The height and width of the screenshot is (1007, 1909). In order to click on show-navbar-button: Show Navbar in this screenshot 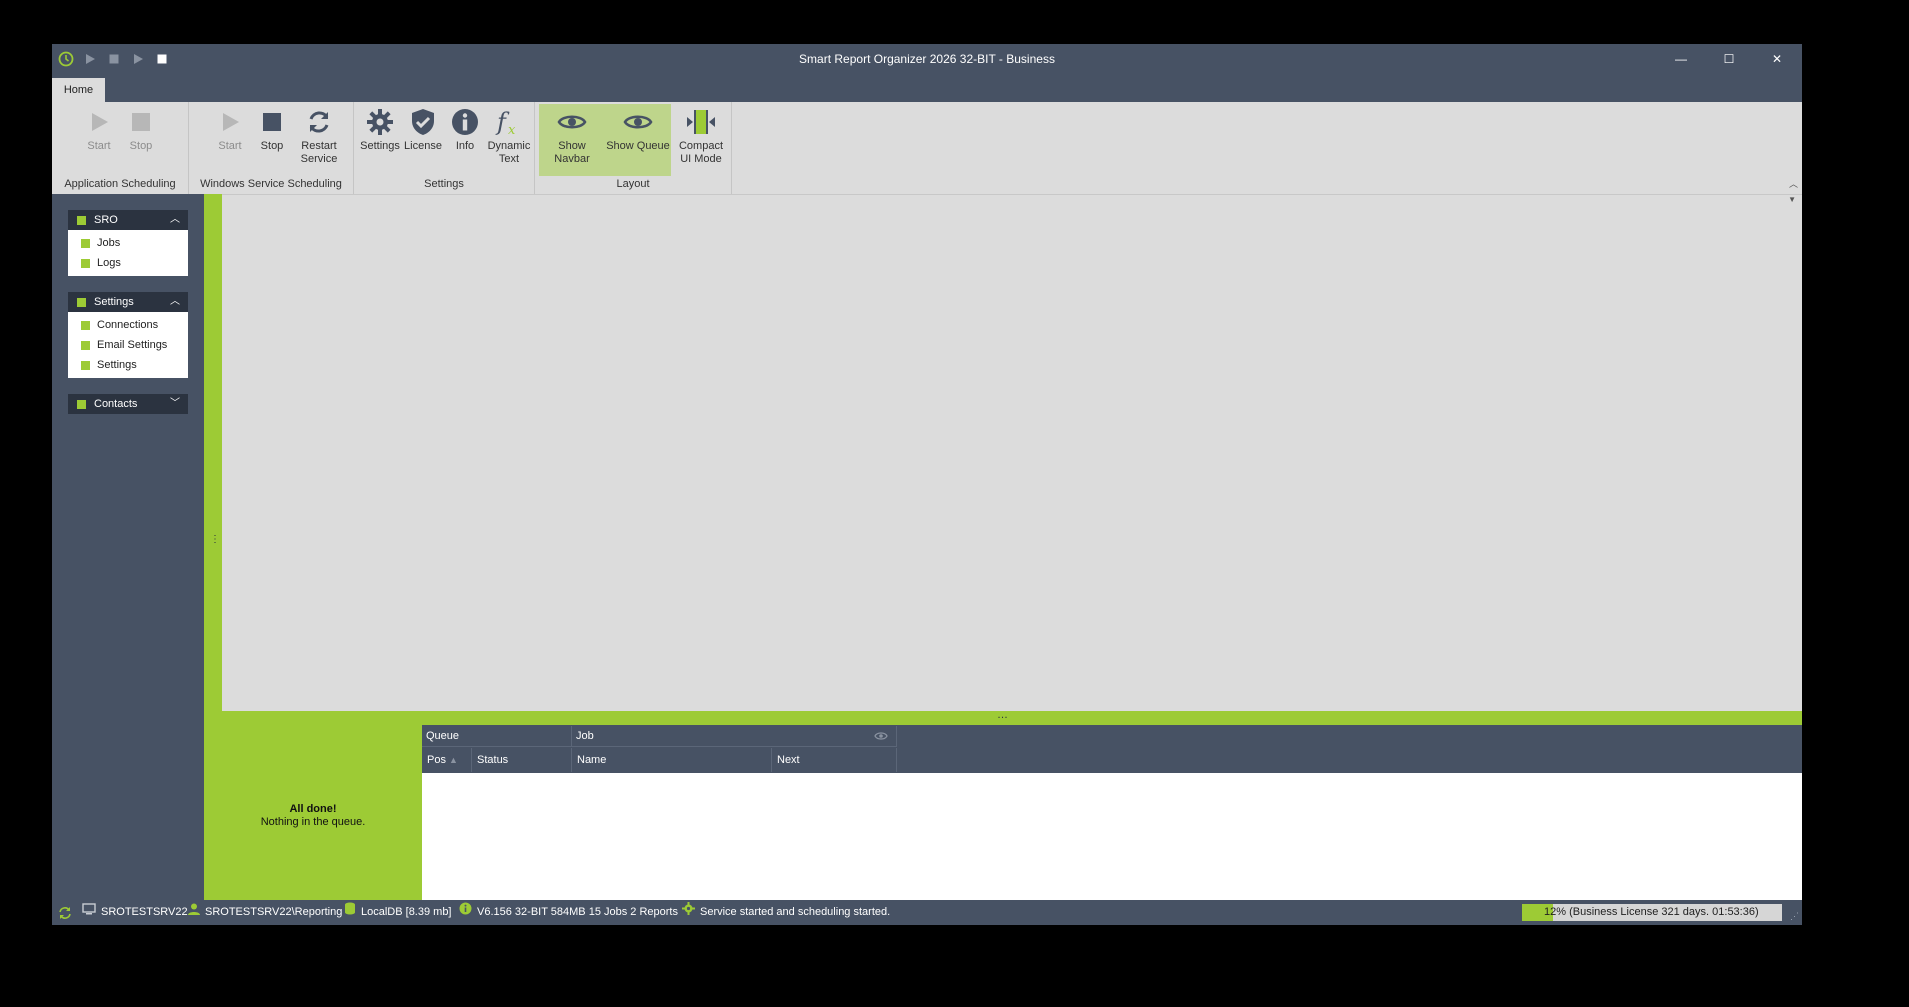, I will do `click(572, 140)`.